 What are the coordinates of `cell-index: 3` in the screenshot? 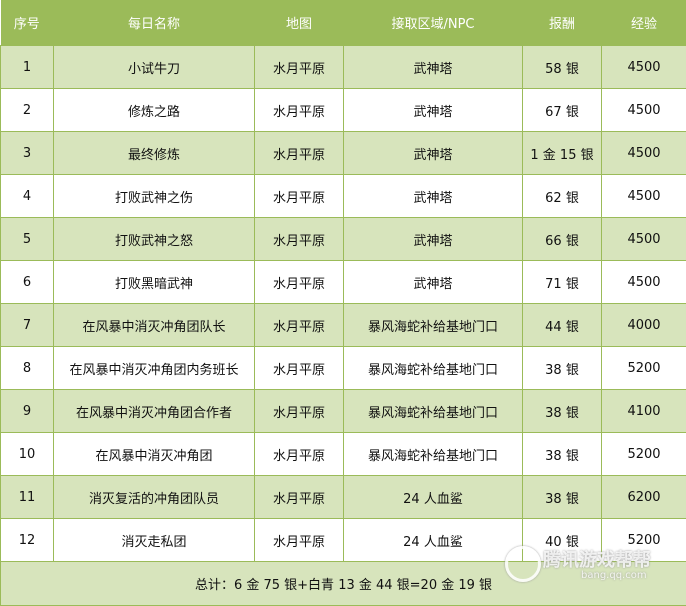 It's located at (27, 153).